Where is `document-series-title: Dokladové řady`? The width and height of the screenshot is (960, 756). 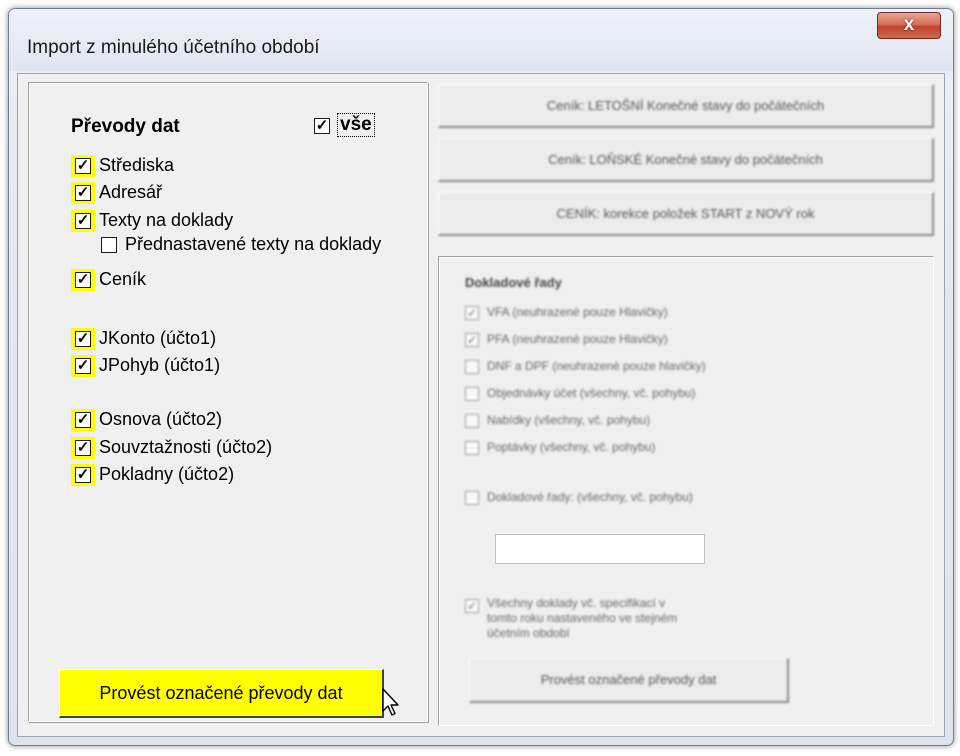 document-series-title: Dokladové řady is located at coordinates (513, 282).